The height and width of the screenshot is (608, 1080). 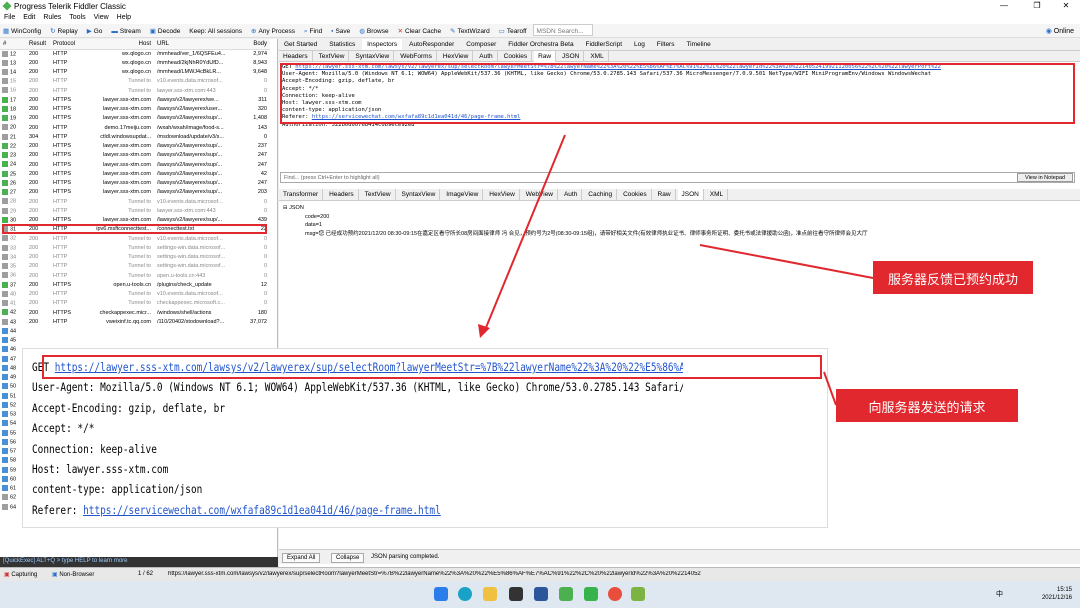 I want to click on arrowhead-icon, so click(x=484, y=331).